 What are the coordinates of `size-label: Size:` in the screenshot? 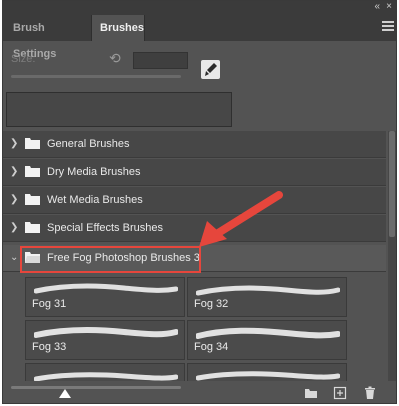 It's located at (23, 59).